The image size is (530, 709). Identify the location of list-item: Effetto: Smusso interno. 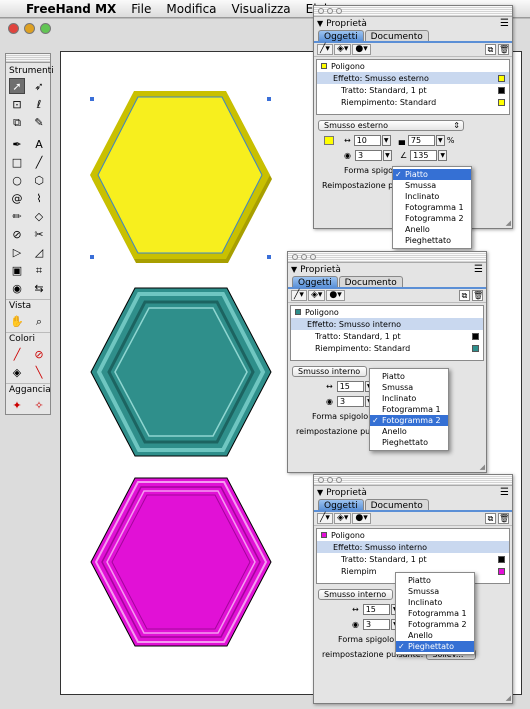
(387, 324).